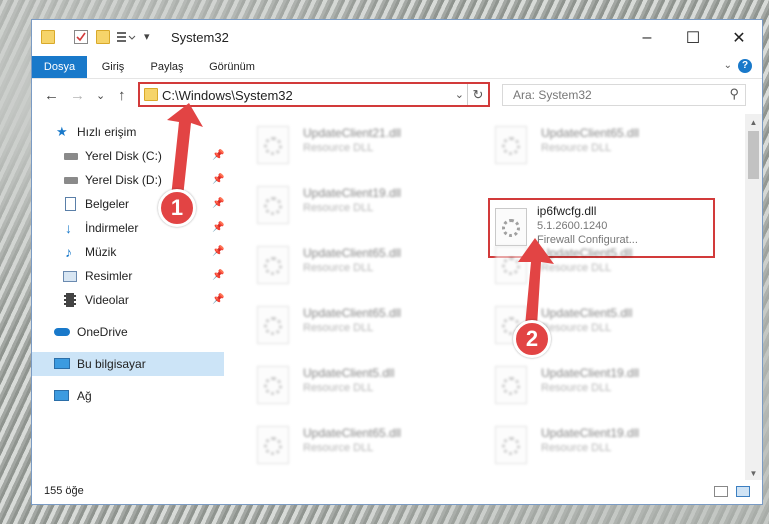 The width and height of the screenshot is (769, 524). I want to click on tab-file: Dosya, so click(59, 67).